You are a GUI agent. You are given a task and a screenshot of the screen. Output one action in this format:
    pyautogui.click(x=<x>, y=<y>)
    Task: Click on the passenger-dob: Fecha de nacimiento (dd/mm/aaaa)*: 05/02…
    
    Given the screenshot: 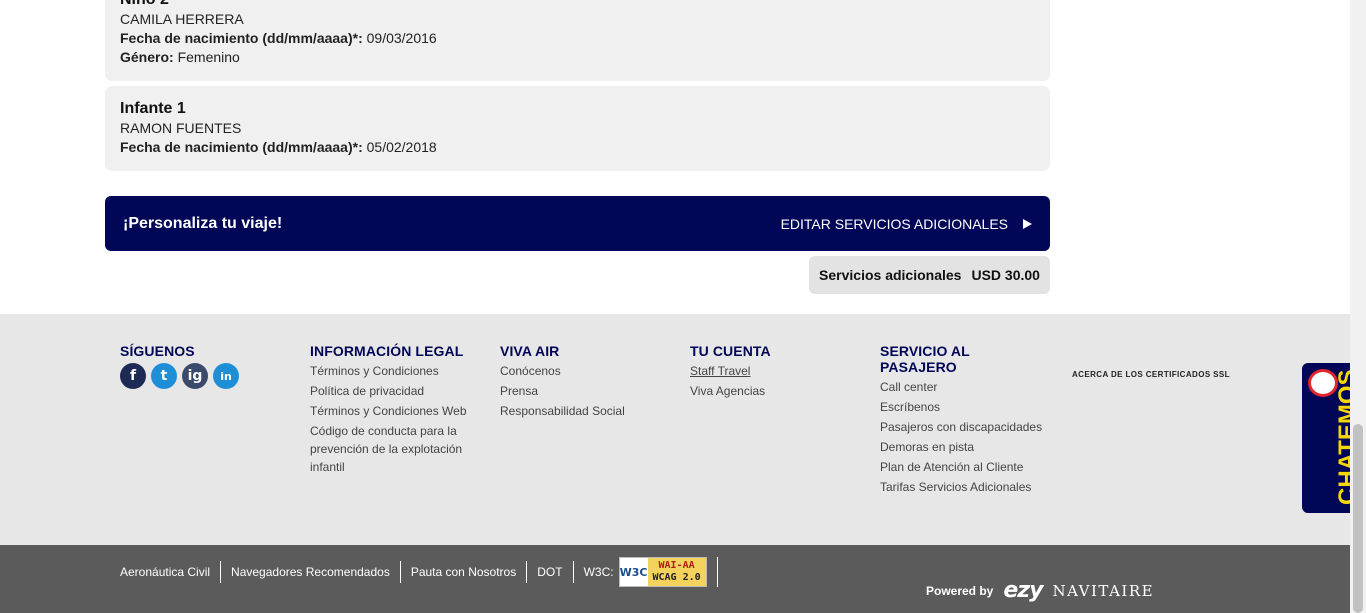 What is the action you would take?
    pyautogui.click(x=577, y=147)
    